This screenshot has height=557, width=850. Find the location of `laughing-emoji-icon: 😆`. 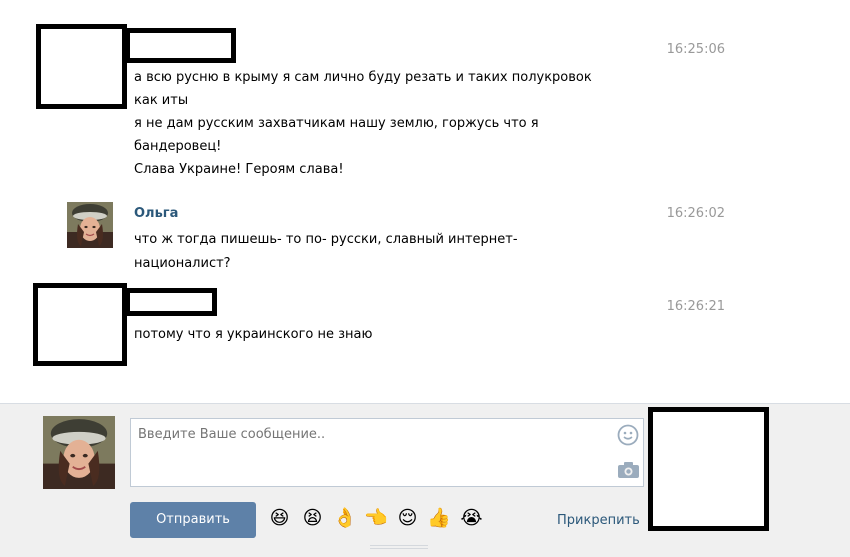

laughing-emoji-icon: 😆 is located at coordinates (279, 518).